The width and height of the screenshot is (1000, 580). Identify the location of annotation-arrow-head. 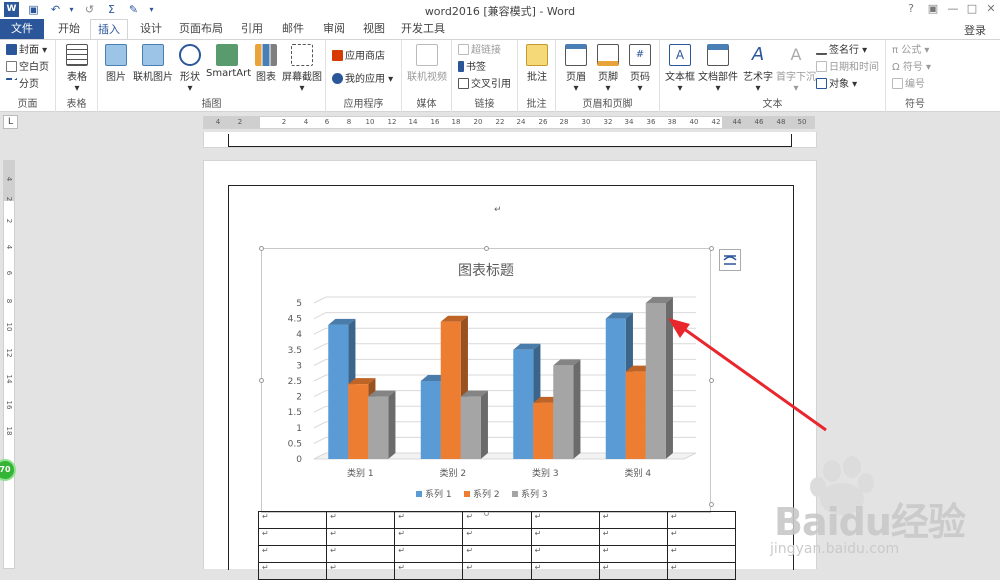
(679, 328).